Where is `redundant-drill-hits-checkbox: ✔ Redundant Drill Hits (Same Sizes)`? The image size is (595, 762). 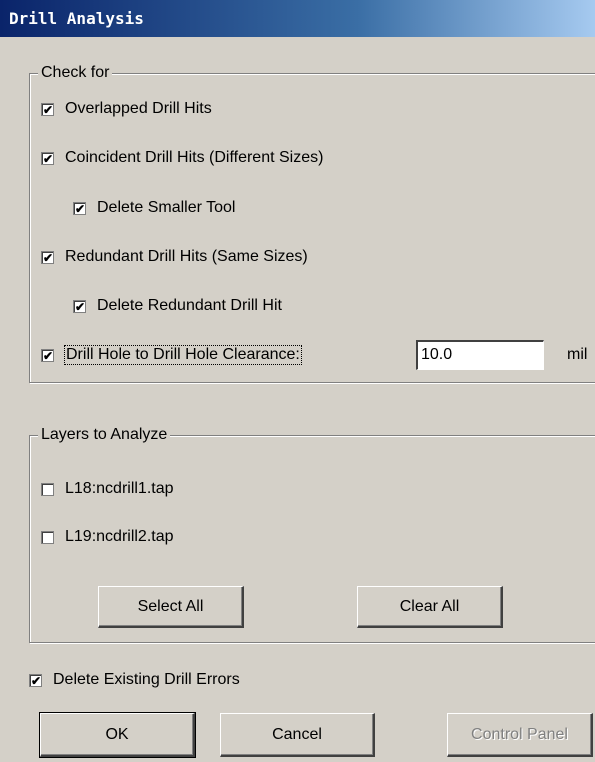
redundant-drill-hits-checkbox: ✔ Redundant Drill Hits (Same Sizes) is located at coordinates (174, 257).